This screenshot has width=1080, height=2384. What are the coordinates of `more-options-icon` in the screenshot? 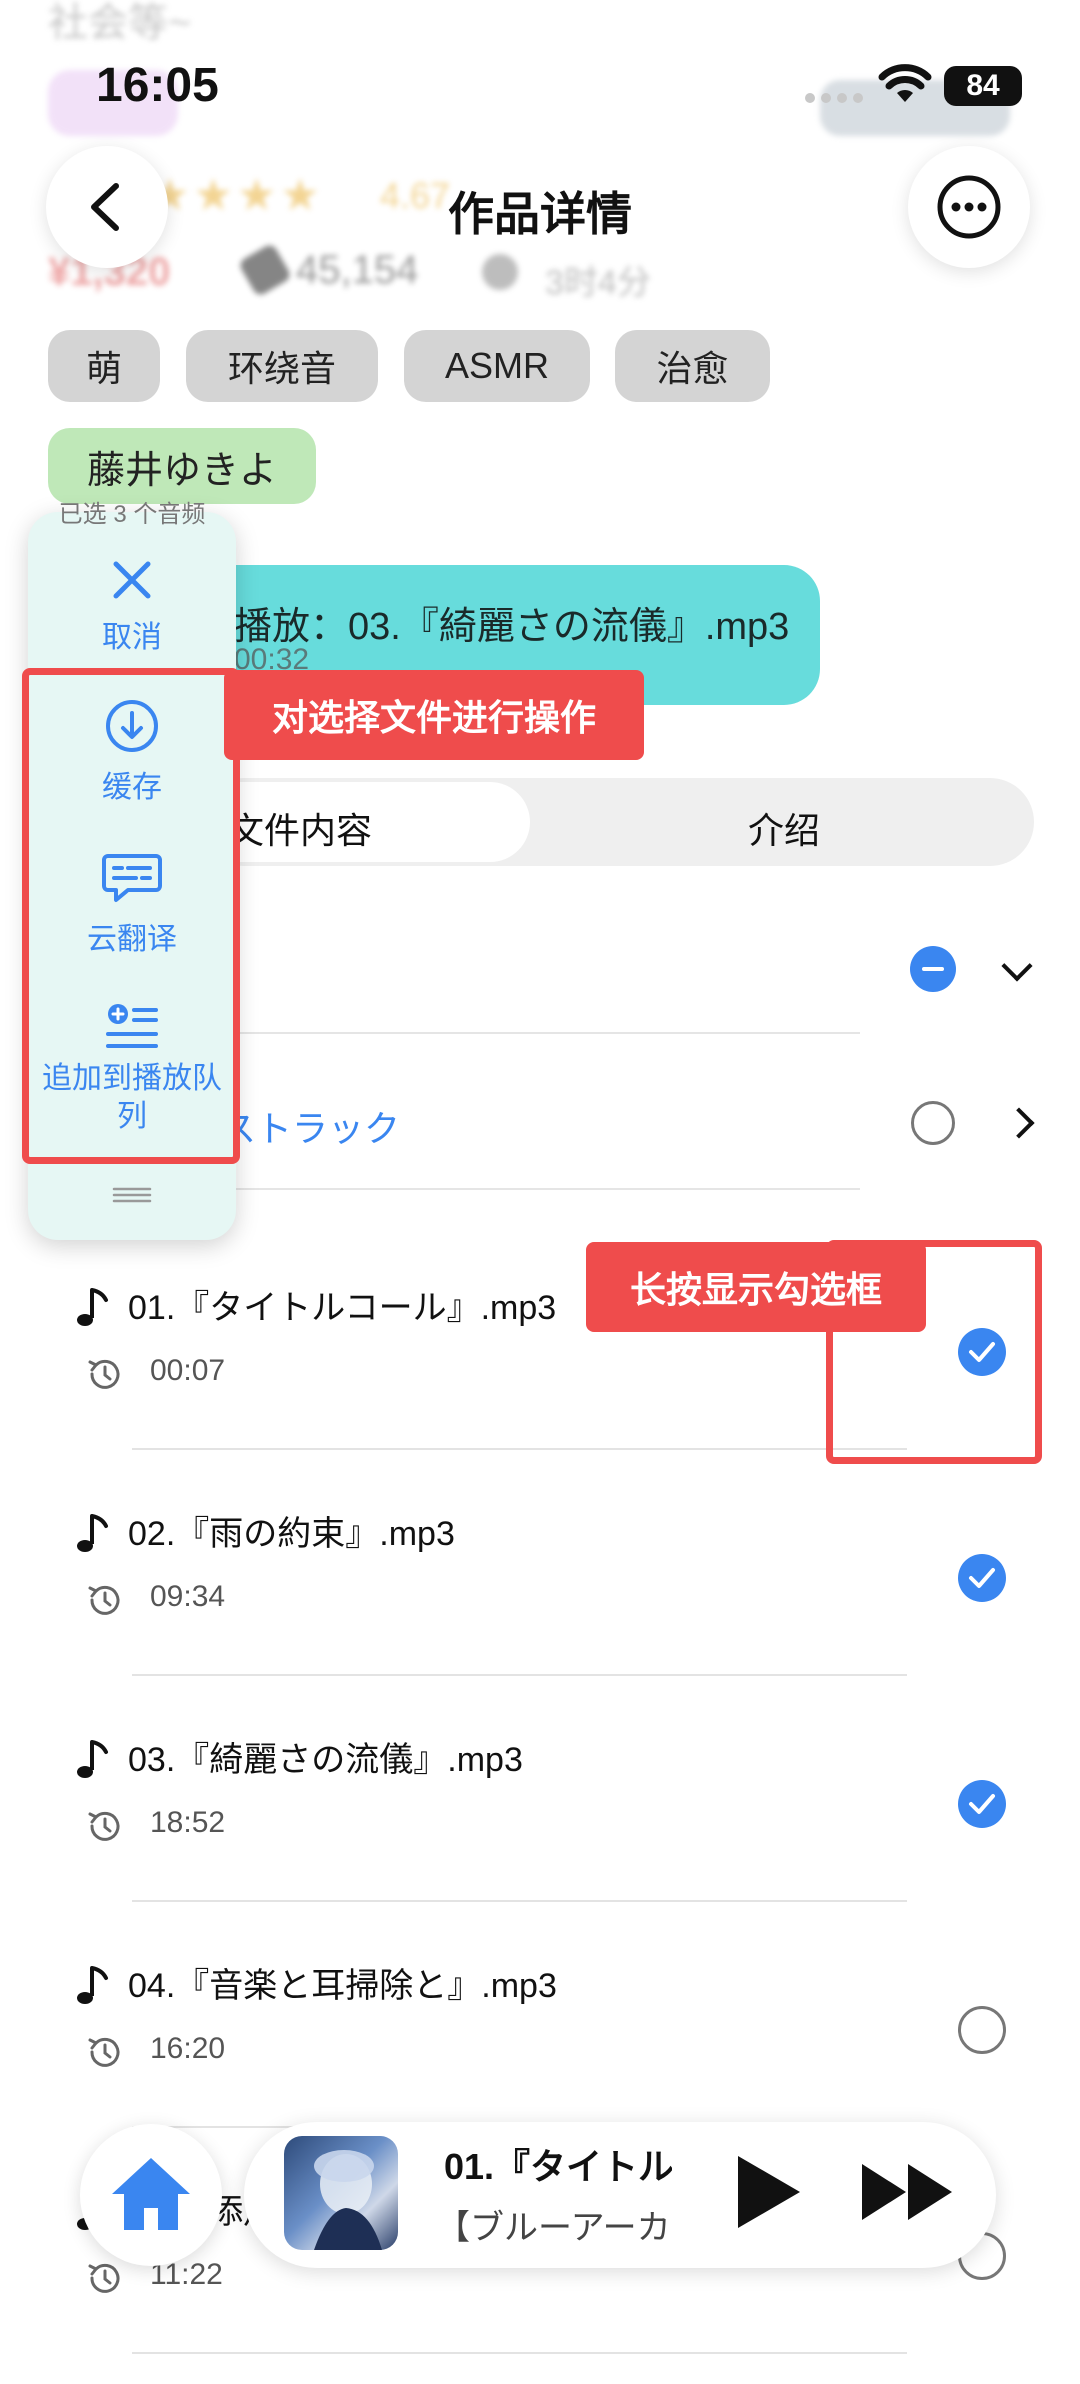 It's located at (969, 207).